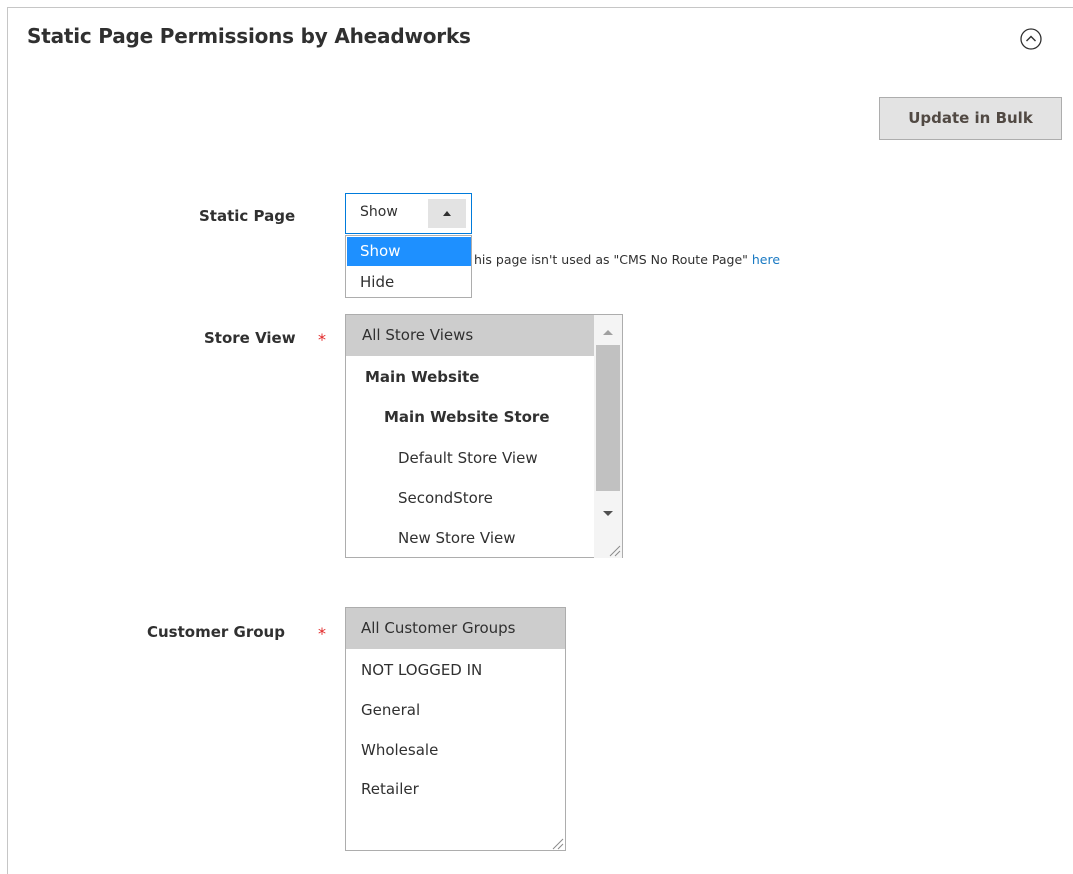 This screenshot has height=874, width=1073. What do you see at coordinates (445, 498) in the screenshot?
I see `store-view-option: SecondStore` at bounding box center [445, 498].